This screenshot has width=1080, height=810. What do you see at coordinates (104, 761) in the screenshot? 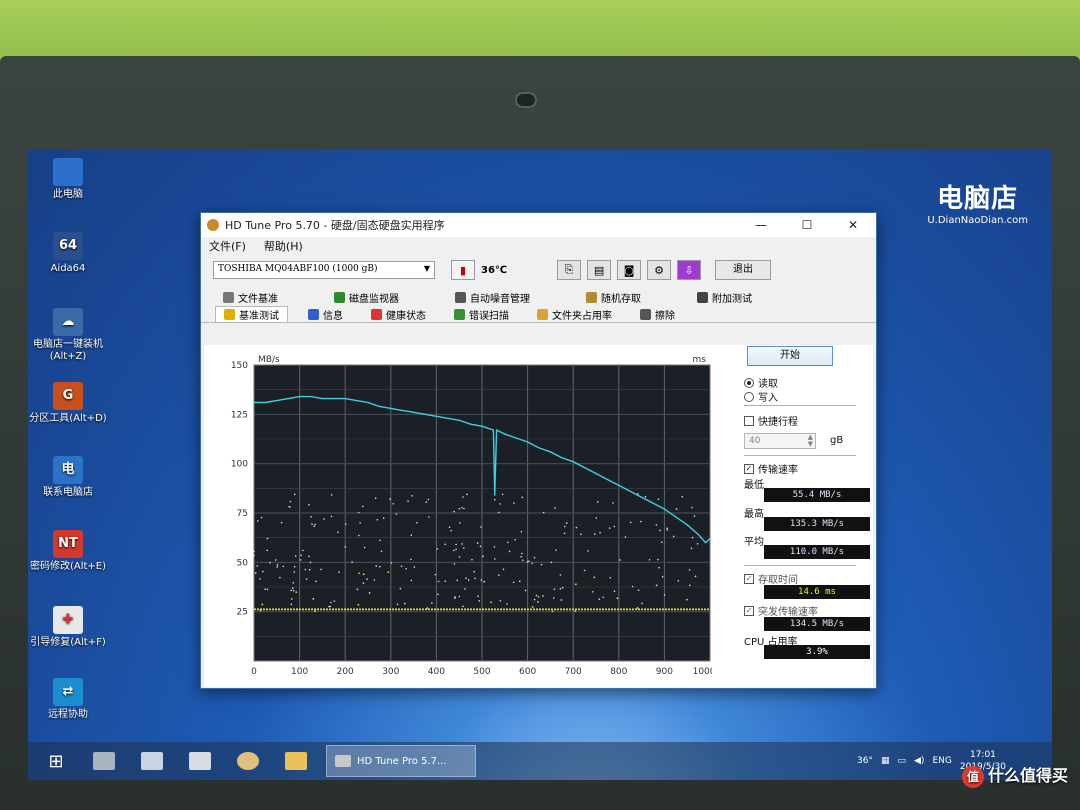
I see `drive-tool-icon` at bounding box center [104, 761].